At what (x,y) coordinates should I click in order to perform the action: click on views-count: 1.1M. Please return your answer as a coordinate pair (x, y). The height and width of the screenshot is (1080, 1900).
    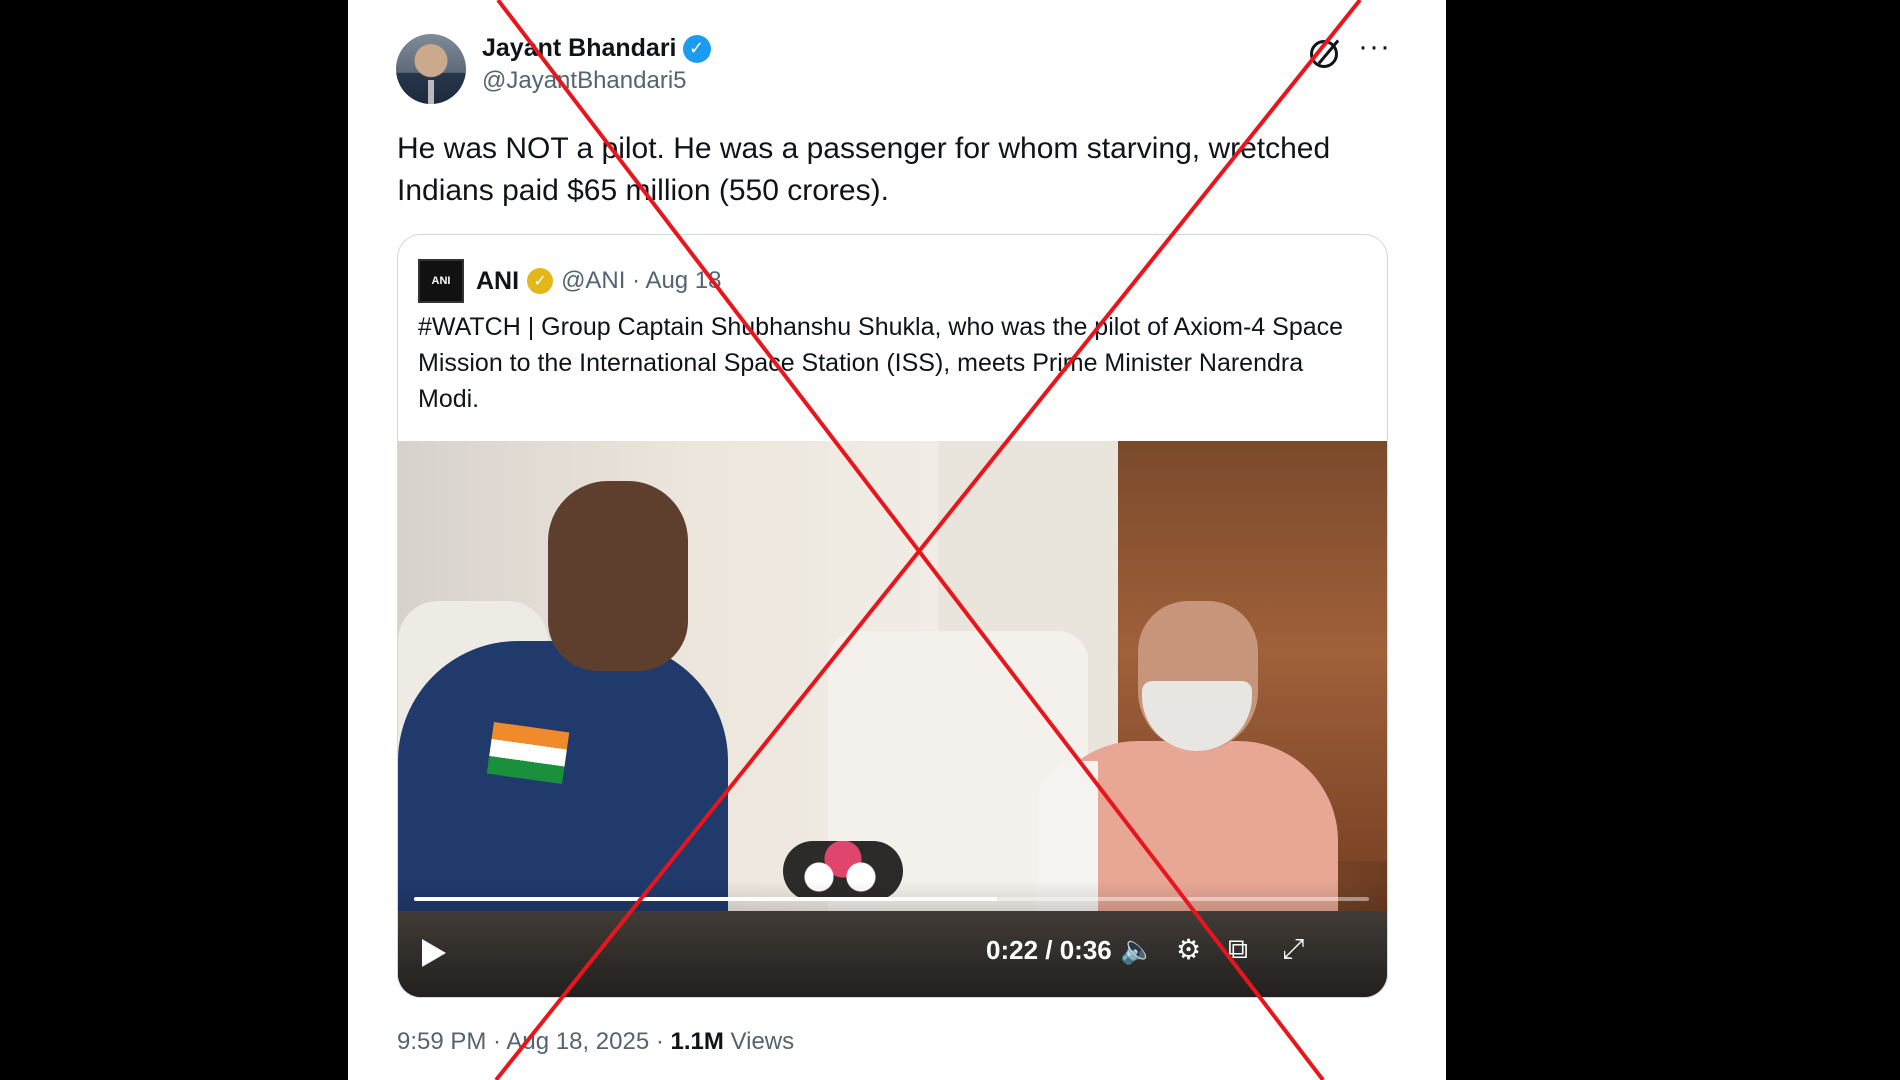
    Looking at the image, I should click on (697, 1041).